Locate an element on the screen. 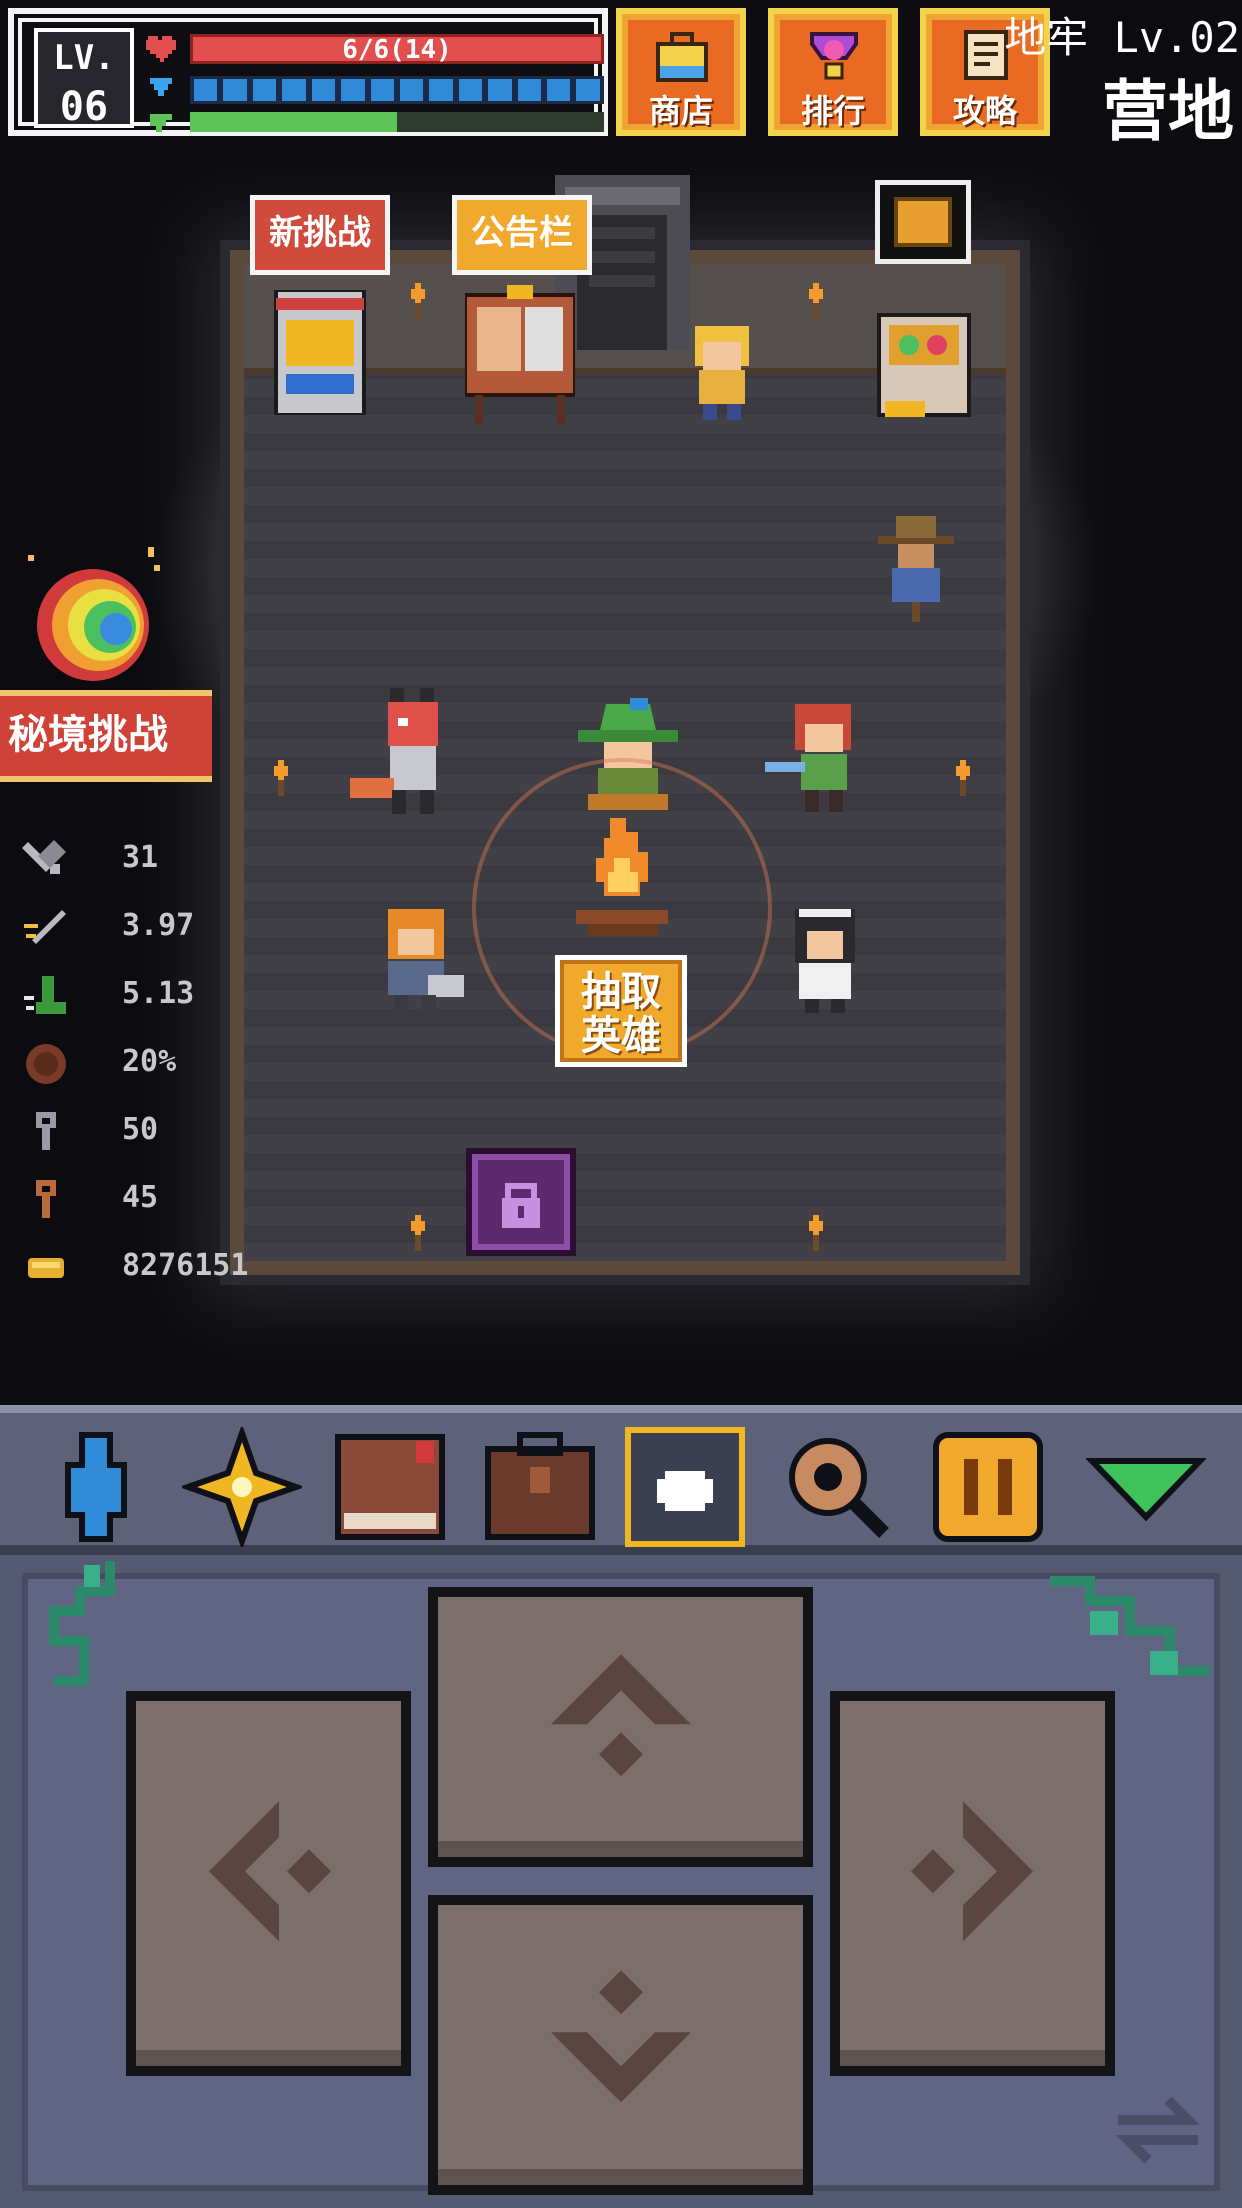 Image resolution: width=1242 pixels, height=2208 pixels. stat-value: 8276151 is located at coordinates (185, 1265).